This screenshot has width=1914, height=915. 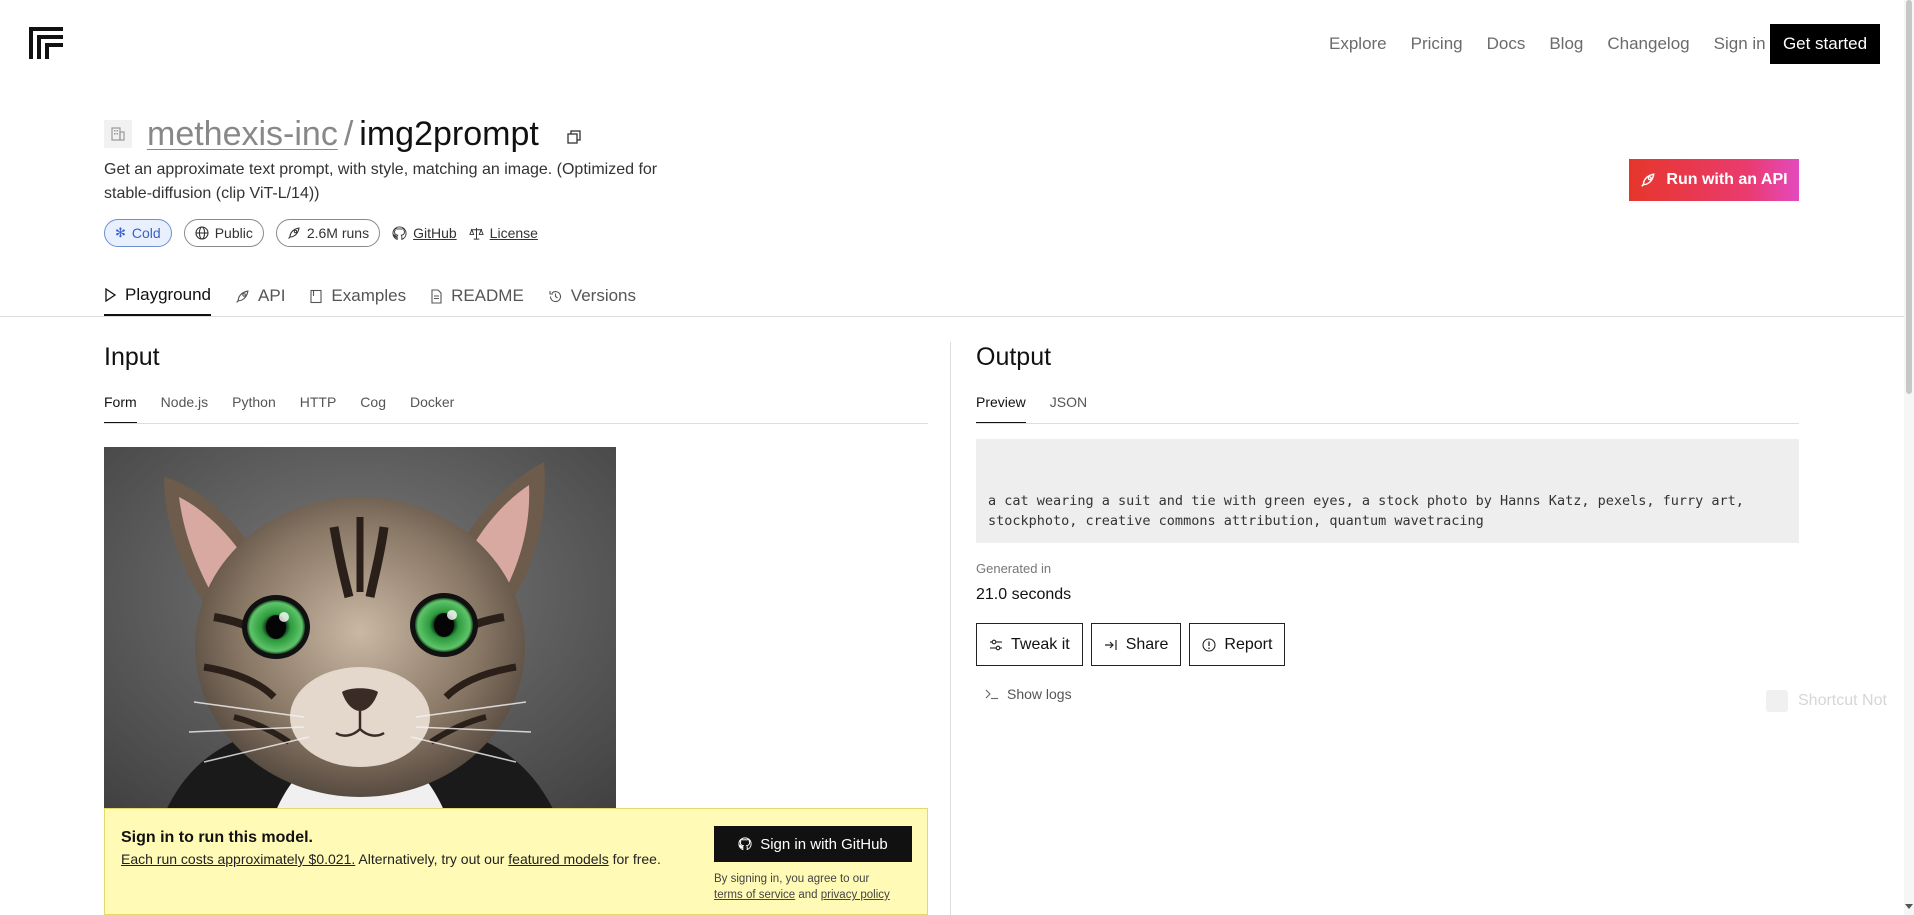 What do you see at coordinates (449, 134) in the screenshot?
I see `model-name: img2prompt` at bounding box center [449, 134].